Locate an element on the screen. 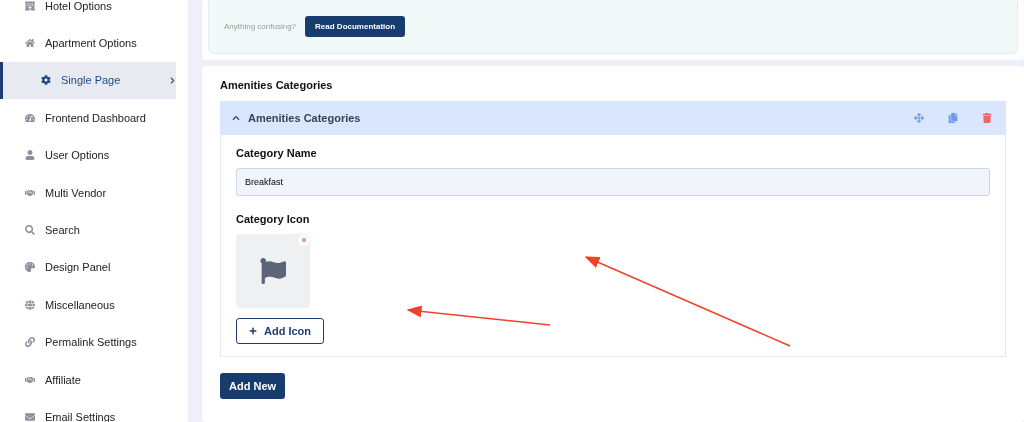  house-icon is located at coordinates (30, 43).